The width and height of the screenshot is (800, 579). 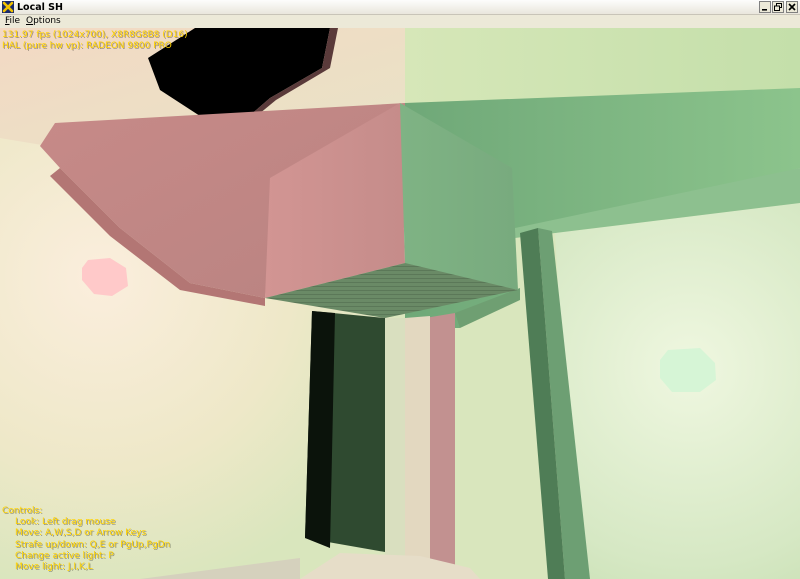 I want to click on fps-readout: 131.97 fps (1024x700), X8R8G8B8 (D16), so click(x=95, y=35).